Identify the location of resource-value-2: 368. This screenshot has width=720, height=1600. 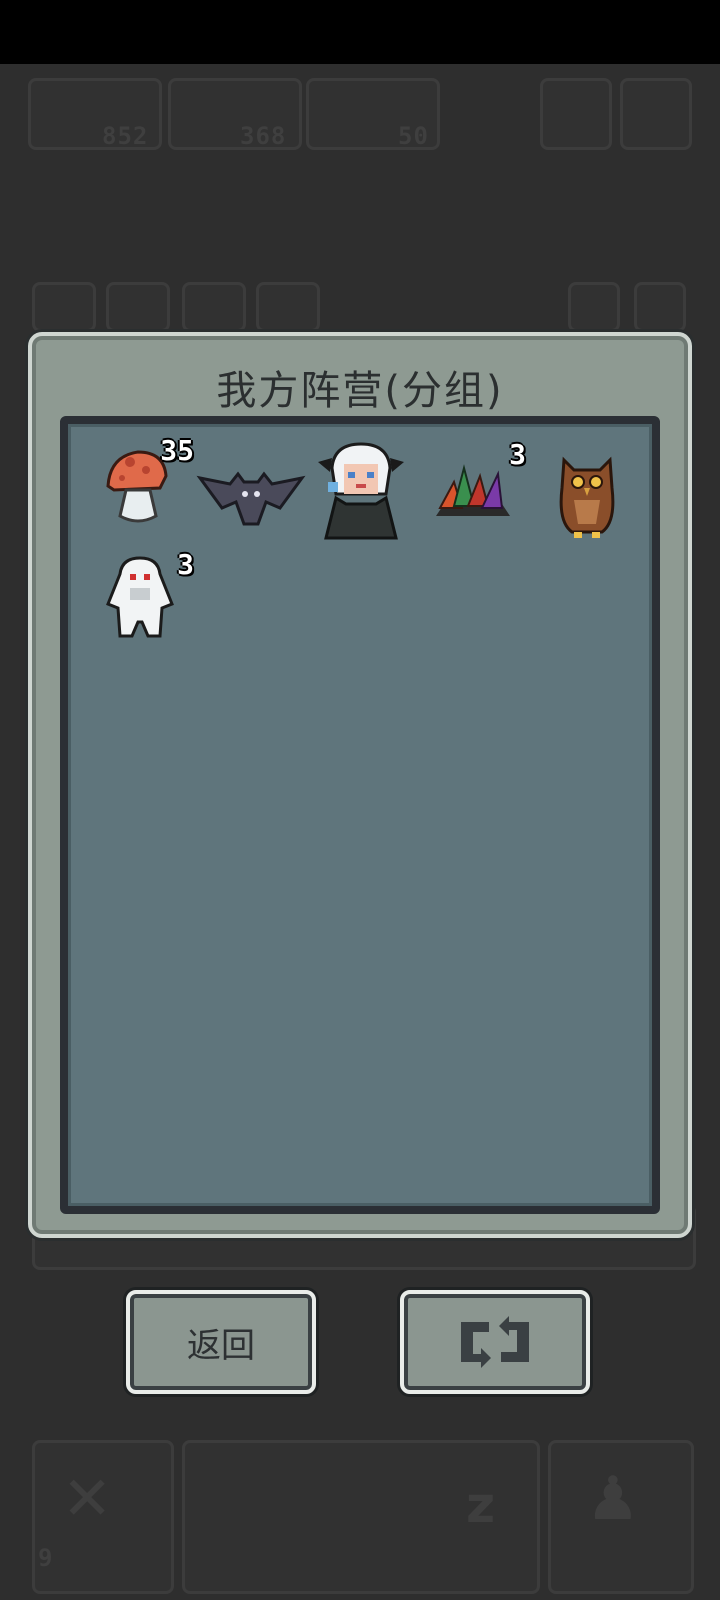
(263, 136).